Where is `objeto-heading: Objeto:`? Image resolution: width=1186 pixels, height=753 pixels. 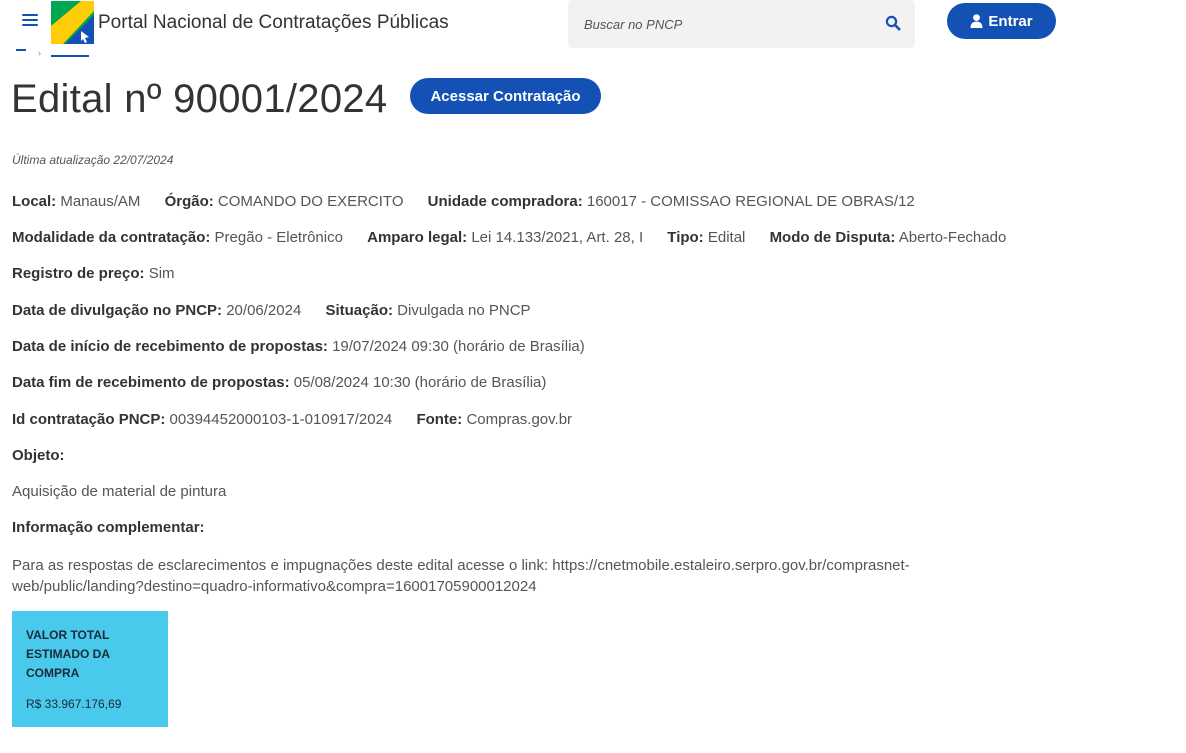 objeto-heading: Objeto: is located at coordinates (38, 455).